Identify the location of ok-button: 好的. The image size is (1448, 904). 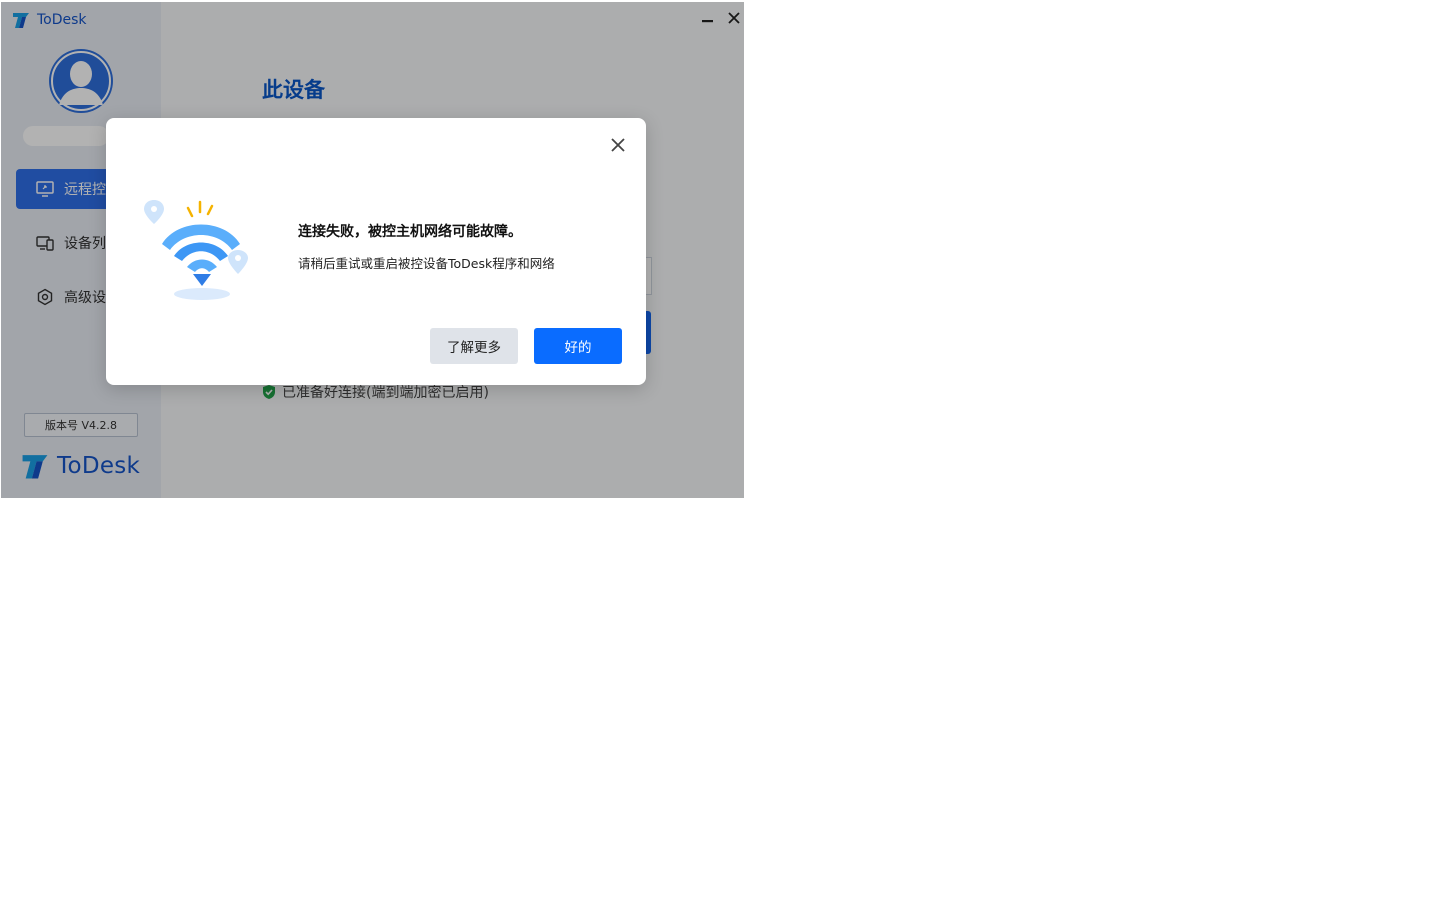
(578, 346).